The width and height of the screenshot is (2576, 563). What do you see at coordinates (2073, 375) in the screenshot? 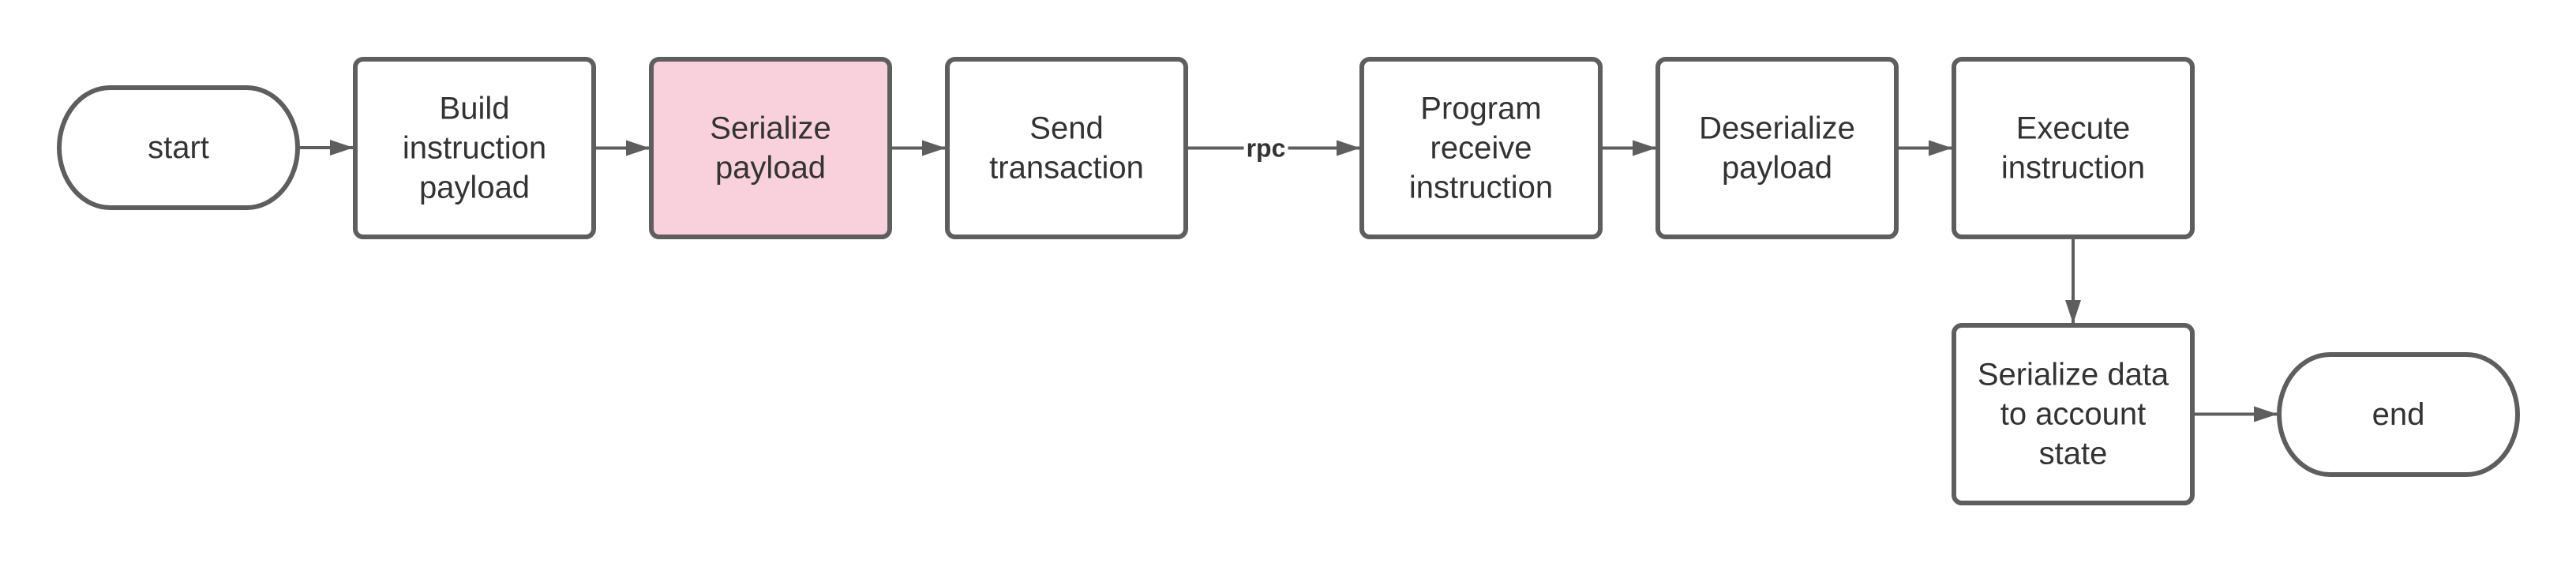
I see `node-label-line: Serialize data` at bounding box center [2073, 375].